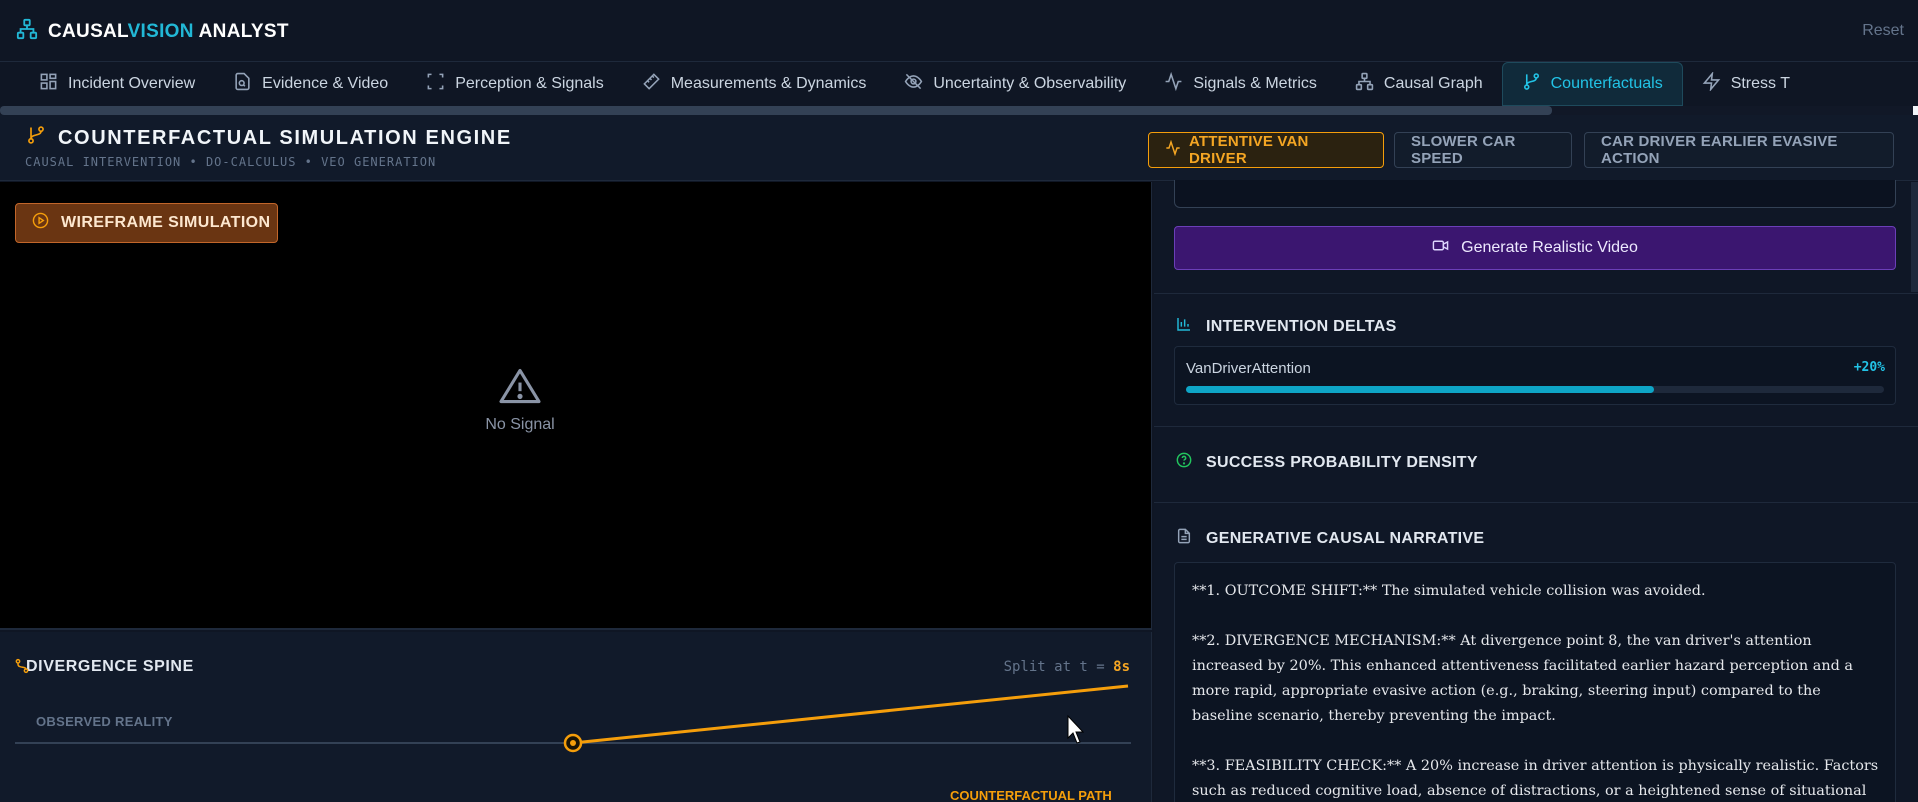 The width and height of the screenshot is (1918, 802). What do you see at coordinates (913, 84) in the screenshot?
I see `eye-off-icon` at bounding box center [913, 84].